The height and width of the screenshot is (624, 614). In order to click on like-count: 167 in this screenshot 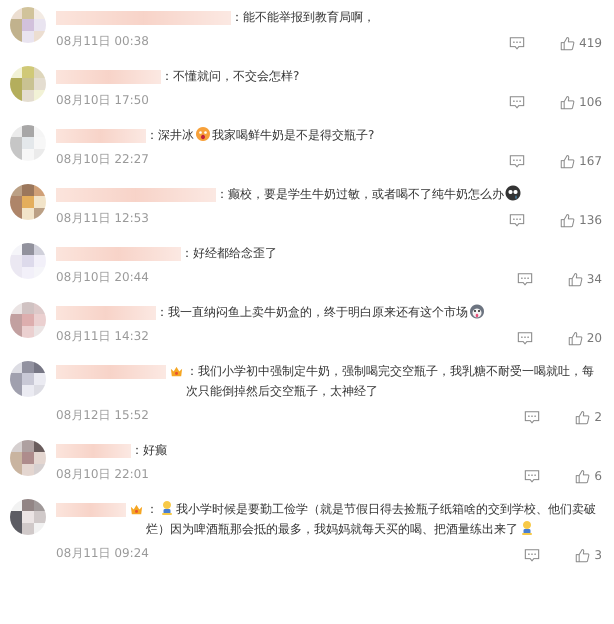, I will do `click(590, 161)`.